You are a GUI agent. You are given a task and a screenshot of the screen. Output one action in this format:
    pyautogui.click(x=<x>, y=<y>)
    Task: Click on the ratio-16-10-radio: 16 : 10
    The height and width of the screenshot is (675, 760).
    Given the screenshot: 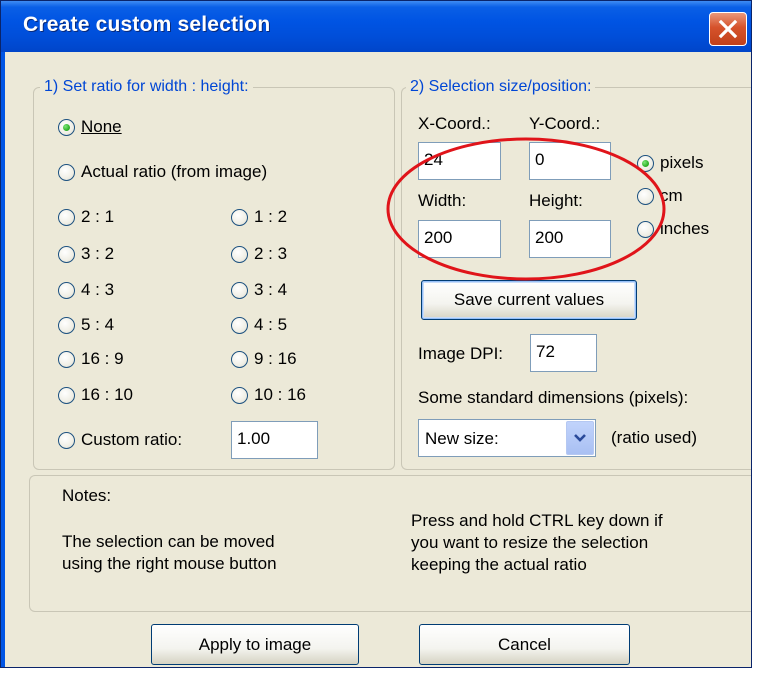 What is the action you would take?
    pyautogui.click(x=95, y=395)
    